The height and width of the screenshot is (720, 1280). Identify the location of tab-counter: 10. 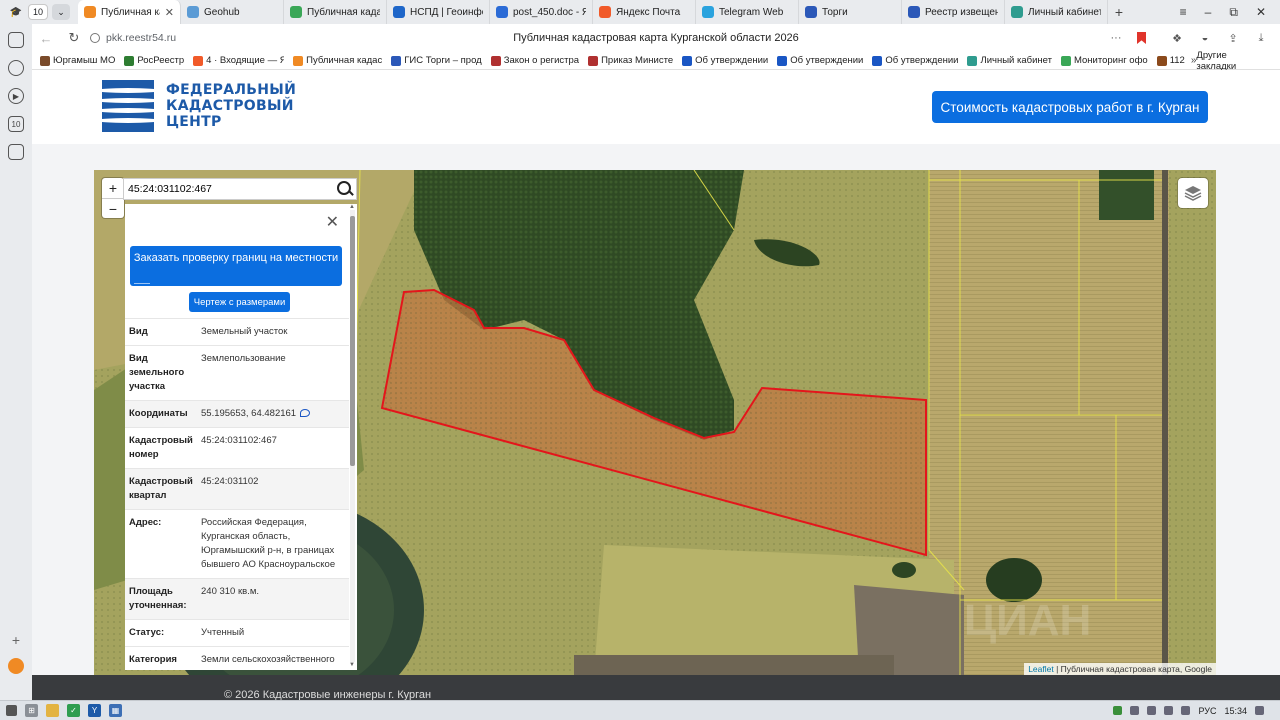
(38, 12).